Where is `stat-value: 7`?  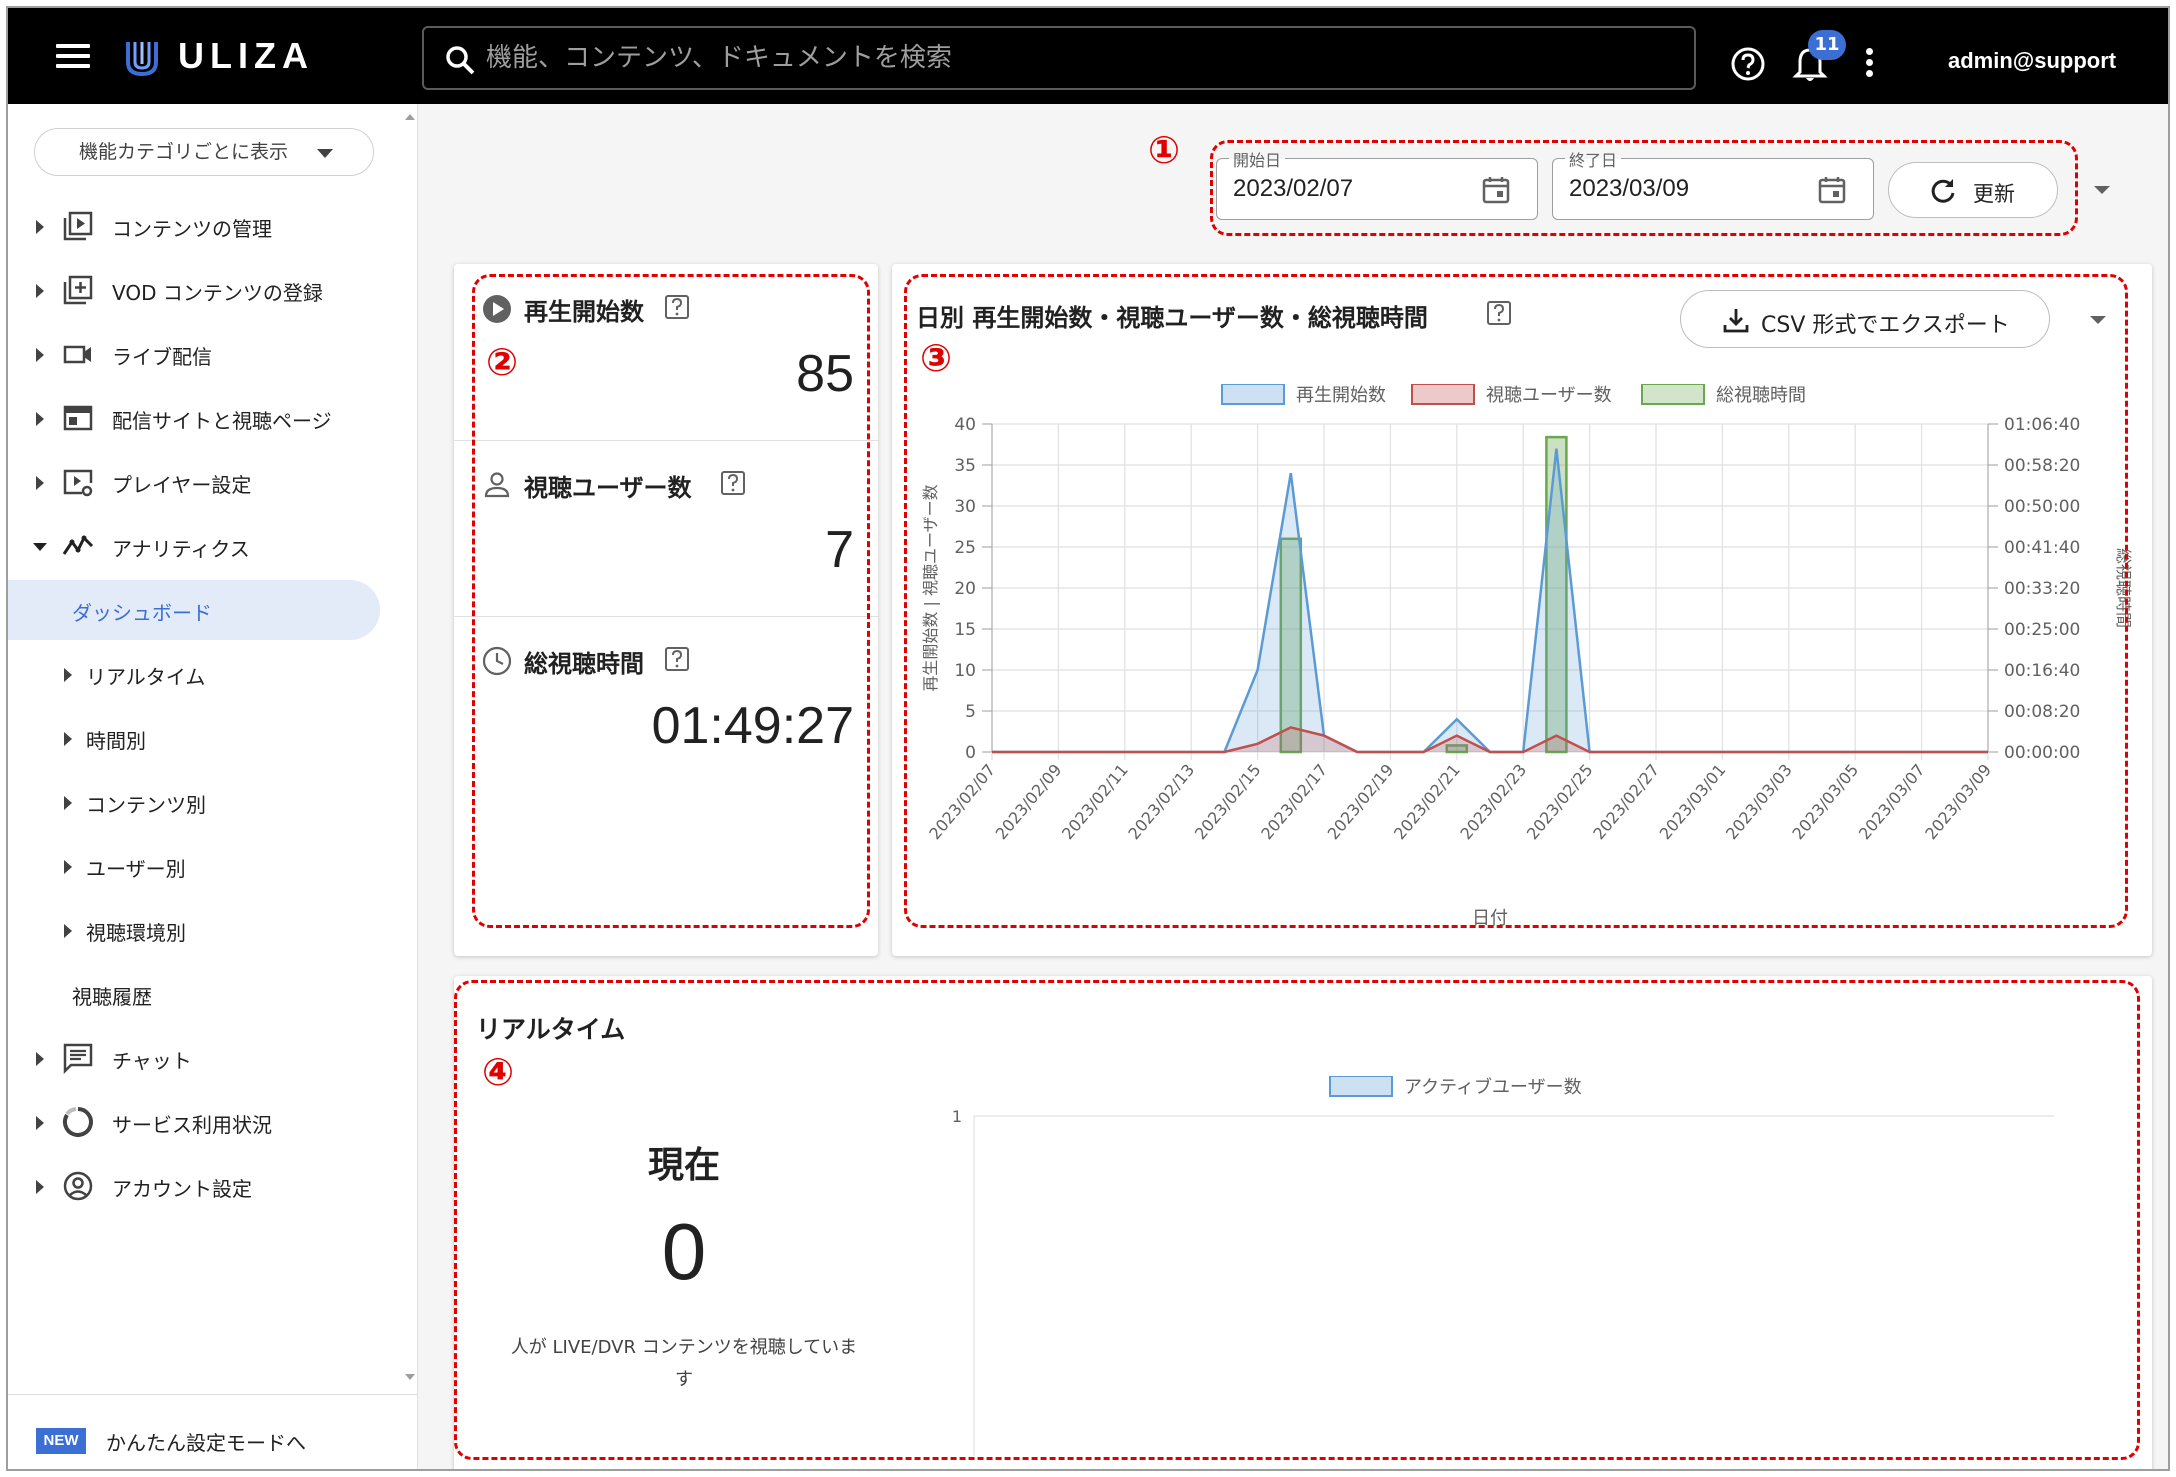 stat-value: 7 is located at coordinates (839, 550).